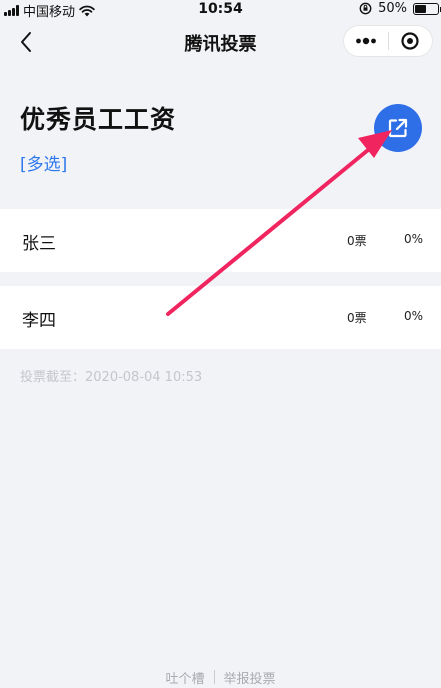 Image resolution: width=441 pixels, height=688 pixels. I want to click on footer-links: 吐个槽 举报投票, so click(220, 677).